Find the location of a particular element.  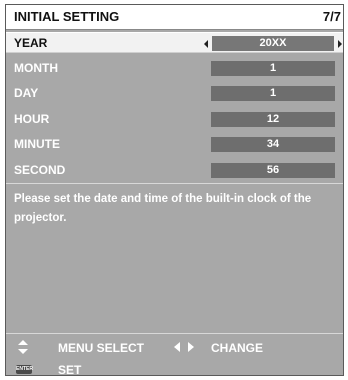

day-label: DAY is located at coordinates (26, 93).